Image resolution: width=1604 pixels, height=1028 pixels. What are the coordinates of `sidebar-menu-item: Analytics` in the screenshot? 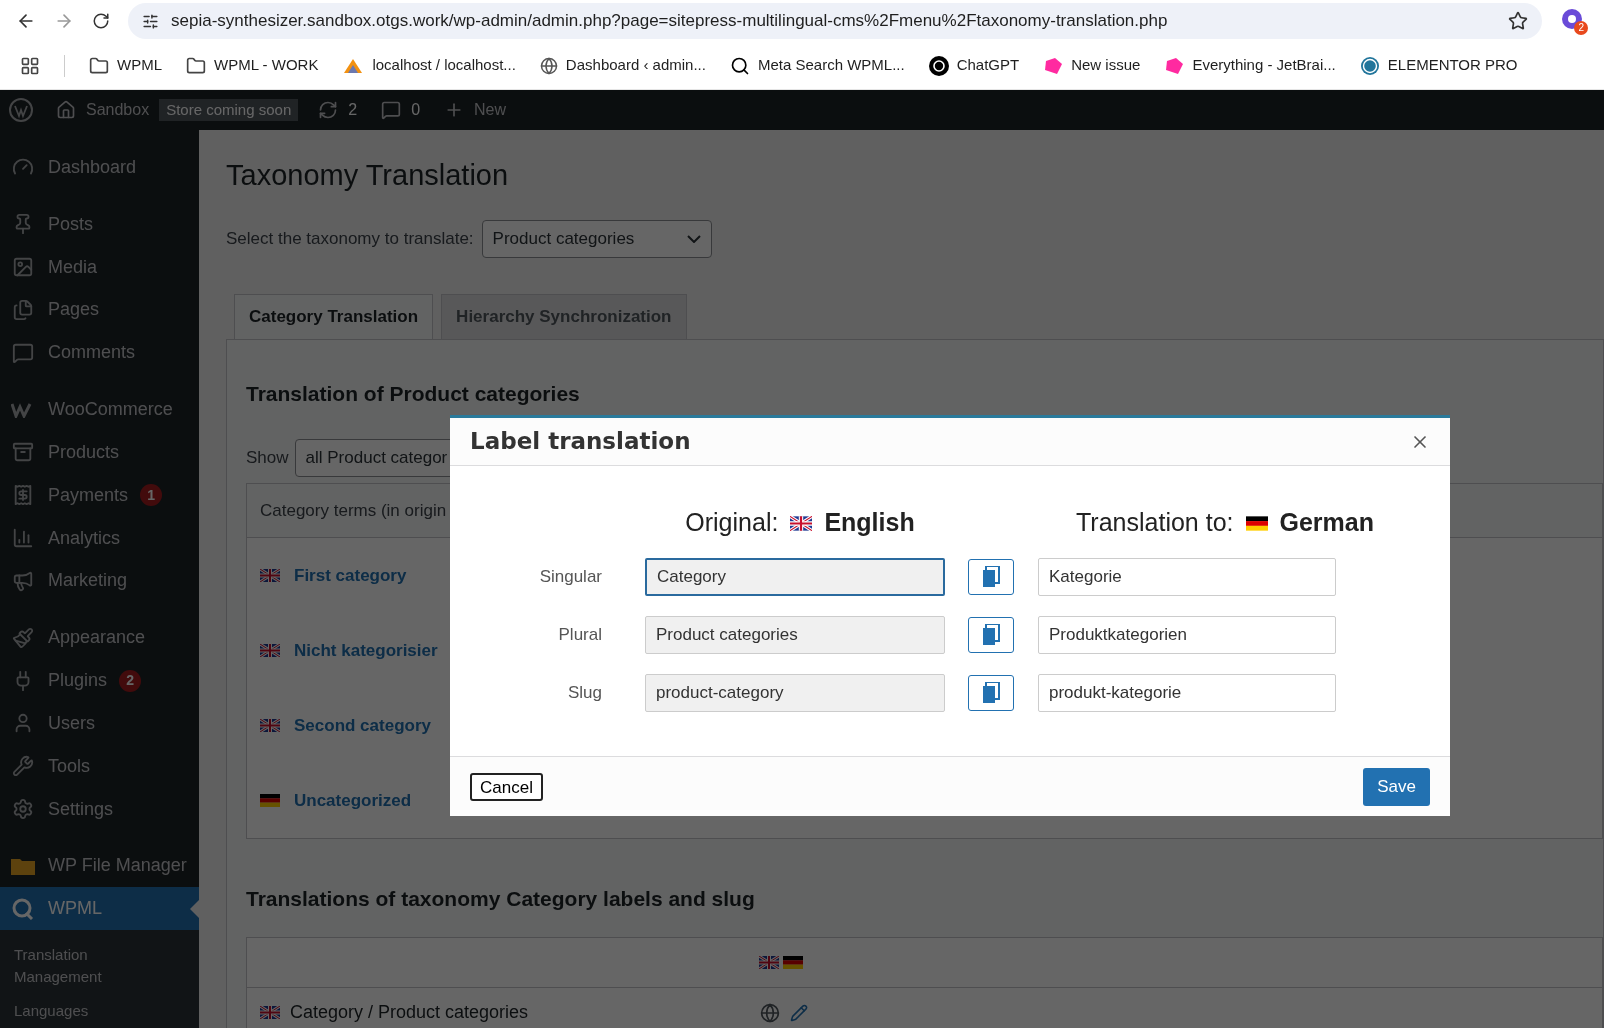 It's located at (99, 538).